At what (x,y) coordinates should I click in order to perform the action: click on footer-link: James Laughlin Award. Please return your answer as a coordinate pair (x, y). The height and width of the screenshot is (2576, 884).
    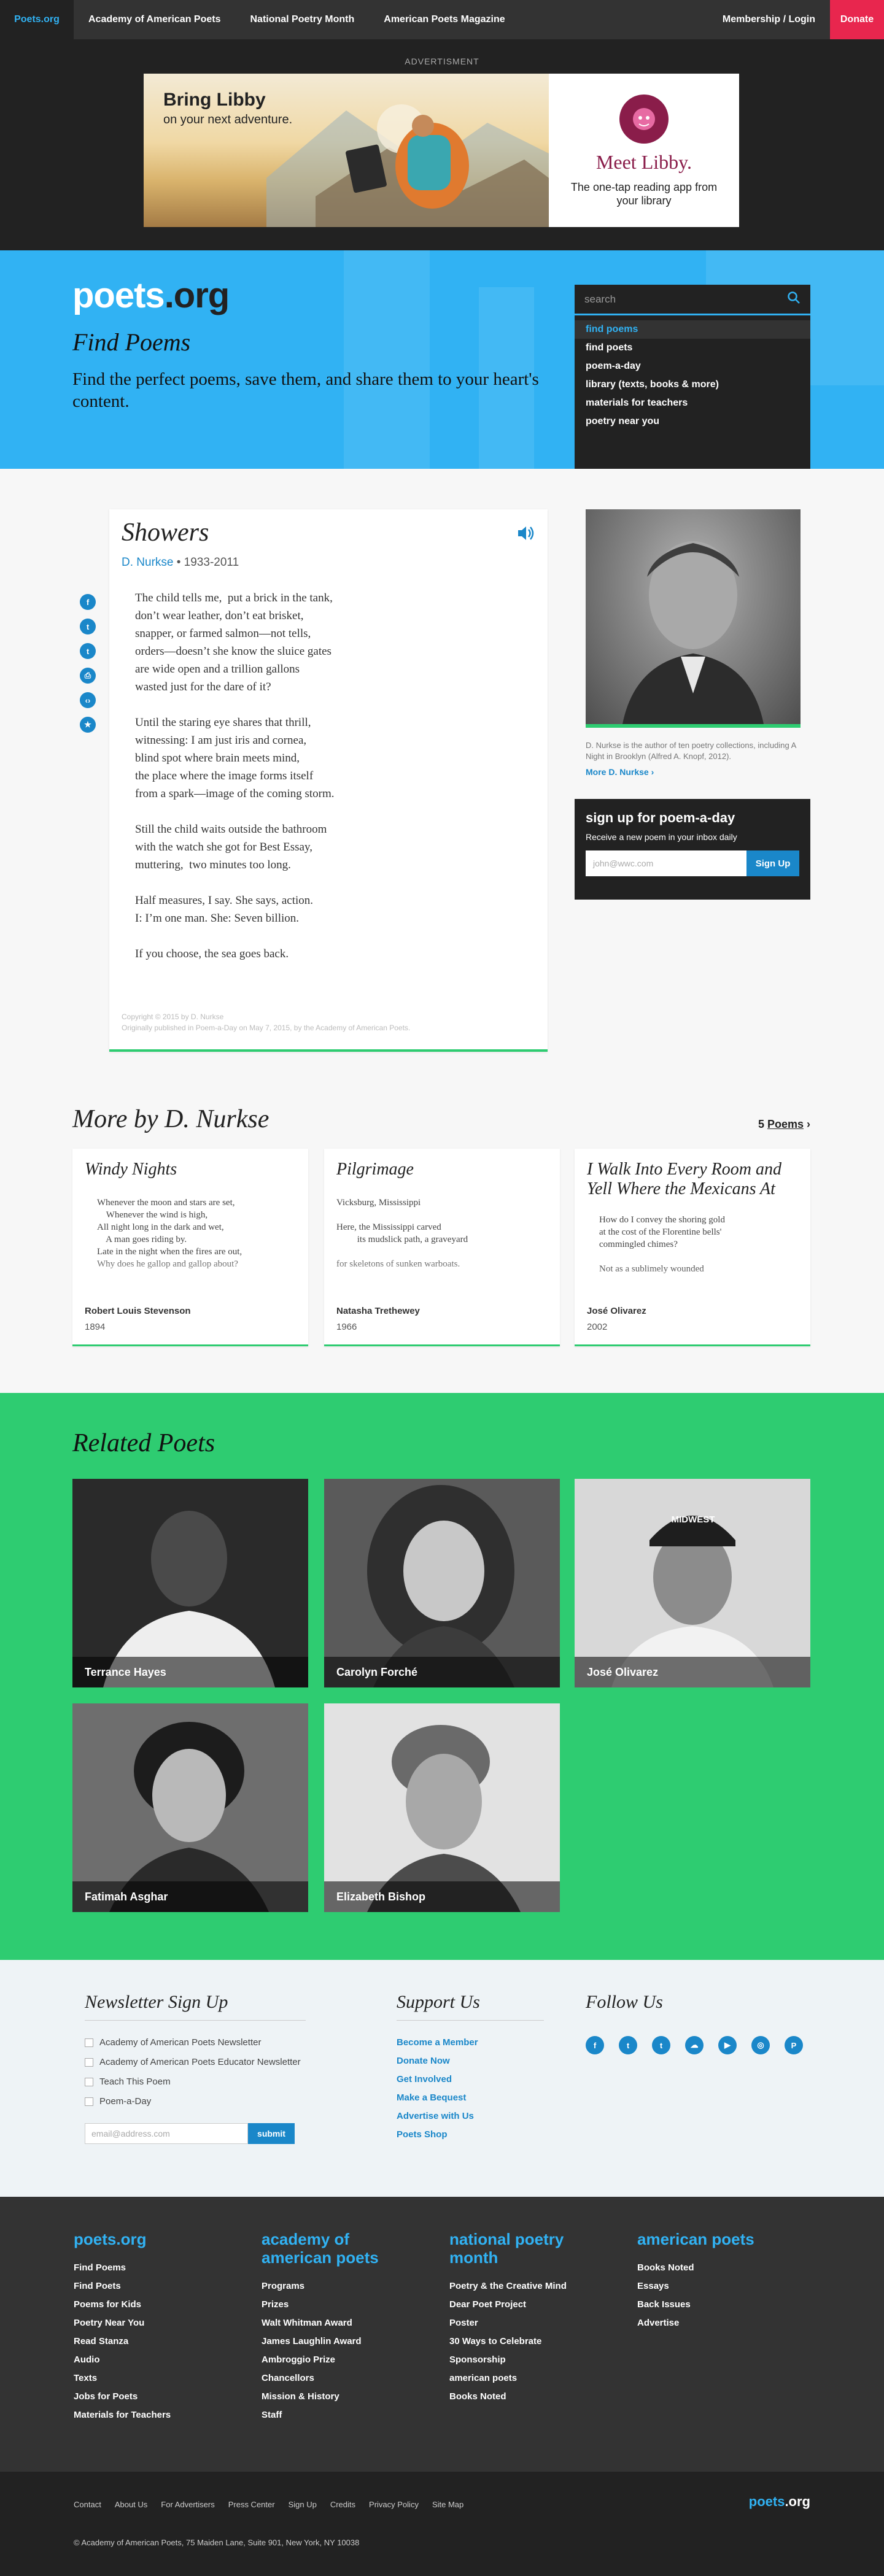
    Looking at the image, I should click on (341, 2341).